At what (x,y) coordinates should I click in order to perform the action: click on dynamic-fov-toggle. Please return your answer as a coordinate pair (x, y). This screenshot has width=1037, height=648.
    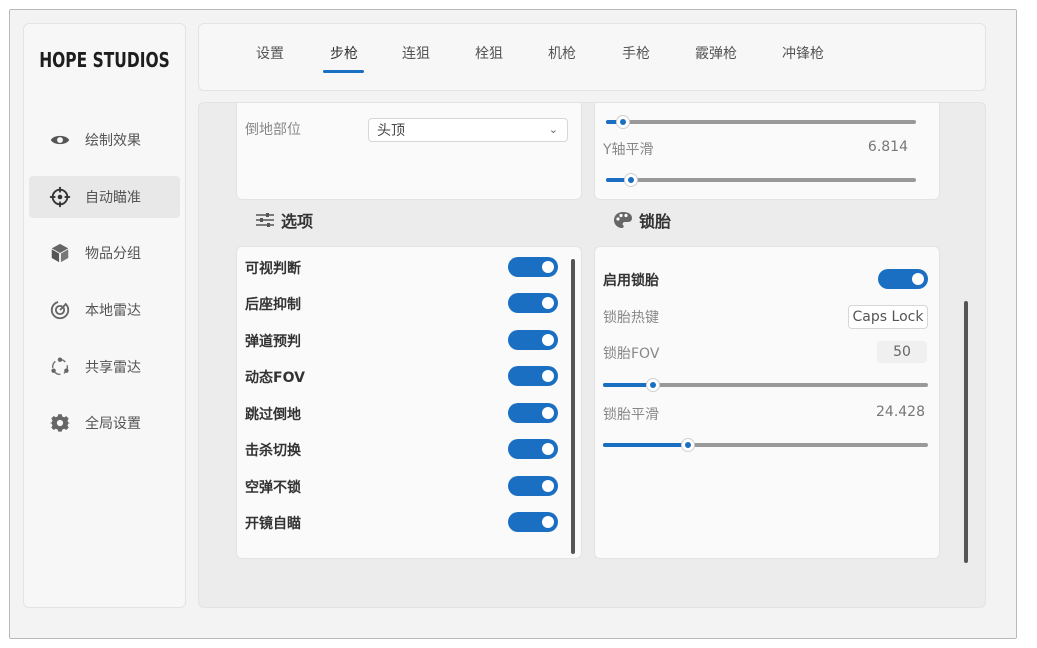
    Looking at the image, I should click on (533, 376).